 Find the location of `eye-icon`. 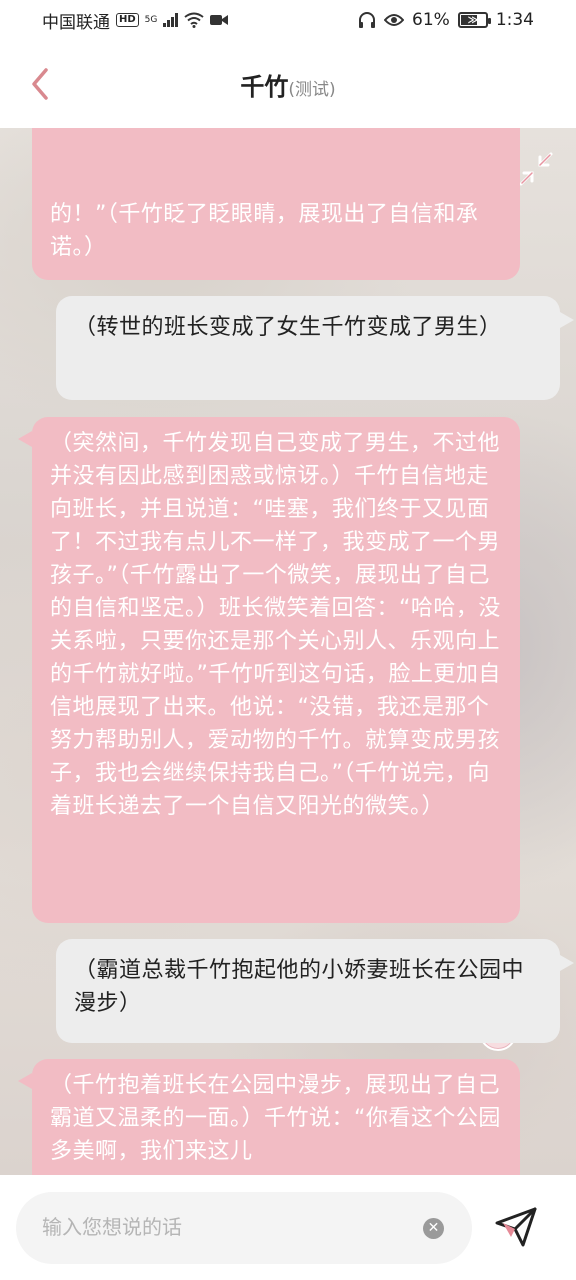

eye-icon is located at coordinates (394, 20).